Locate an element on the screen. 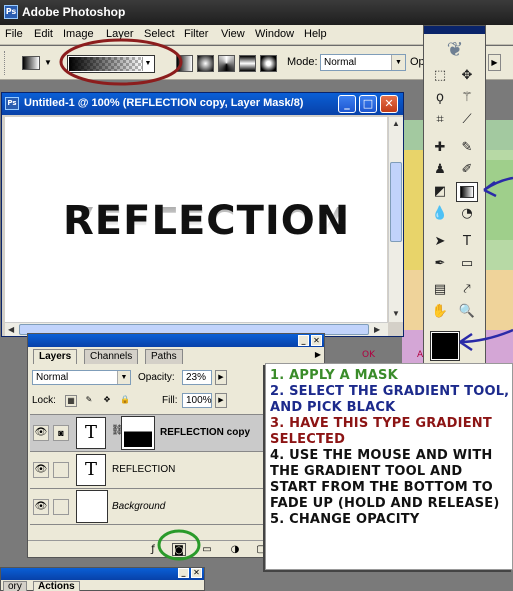 Image resolution: width=513 pixels, height=591 pixels. green-circle-annotation is located at coordinates (179, 545).